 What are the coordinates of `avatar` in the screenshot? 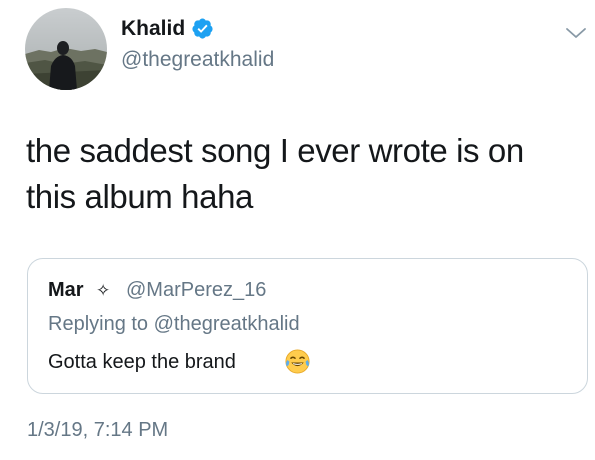 It's located at (66, 49).